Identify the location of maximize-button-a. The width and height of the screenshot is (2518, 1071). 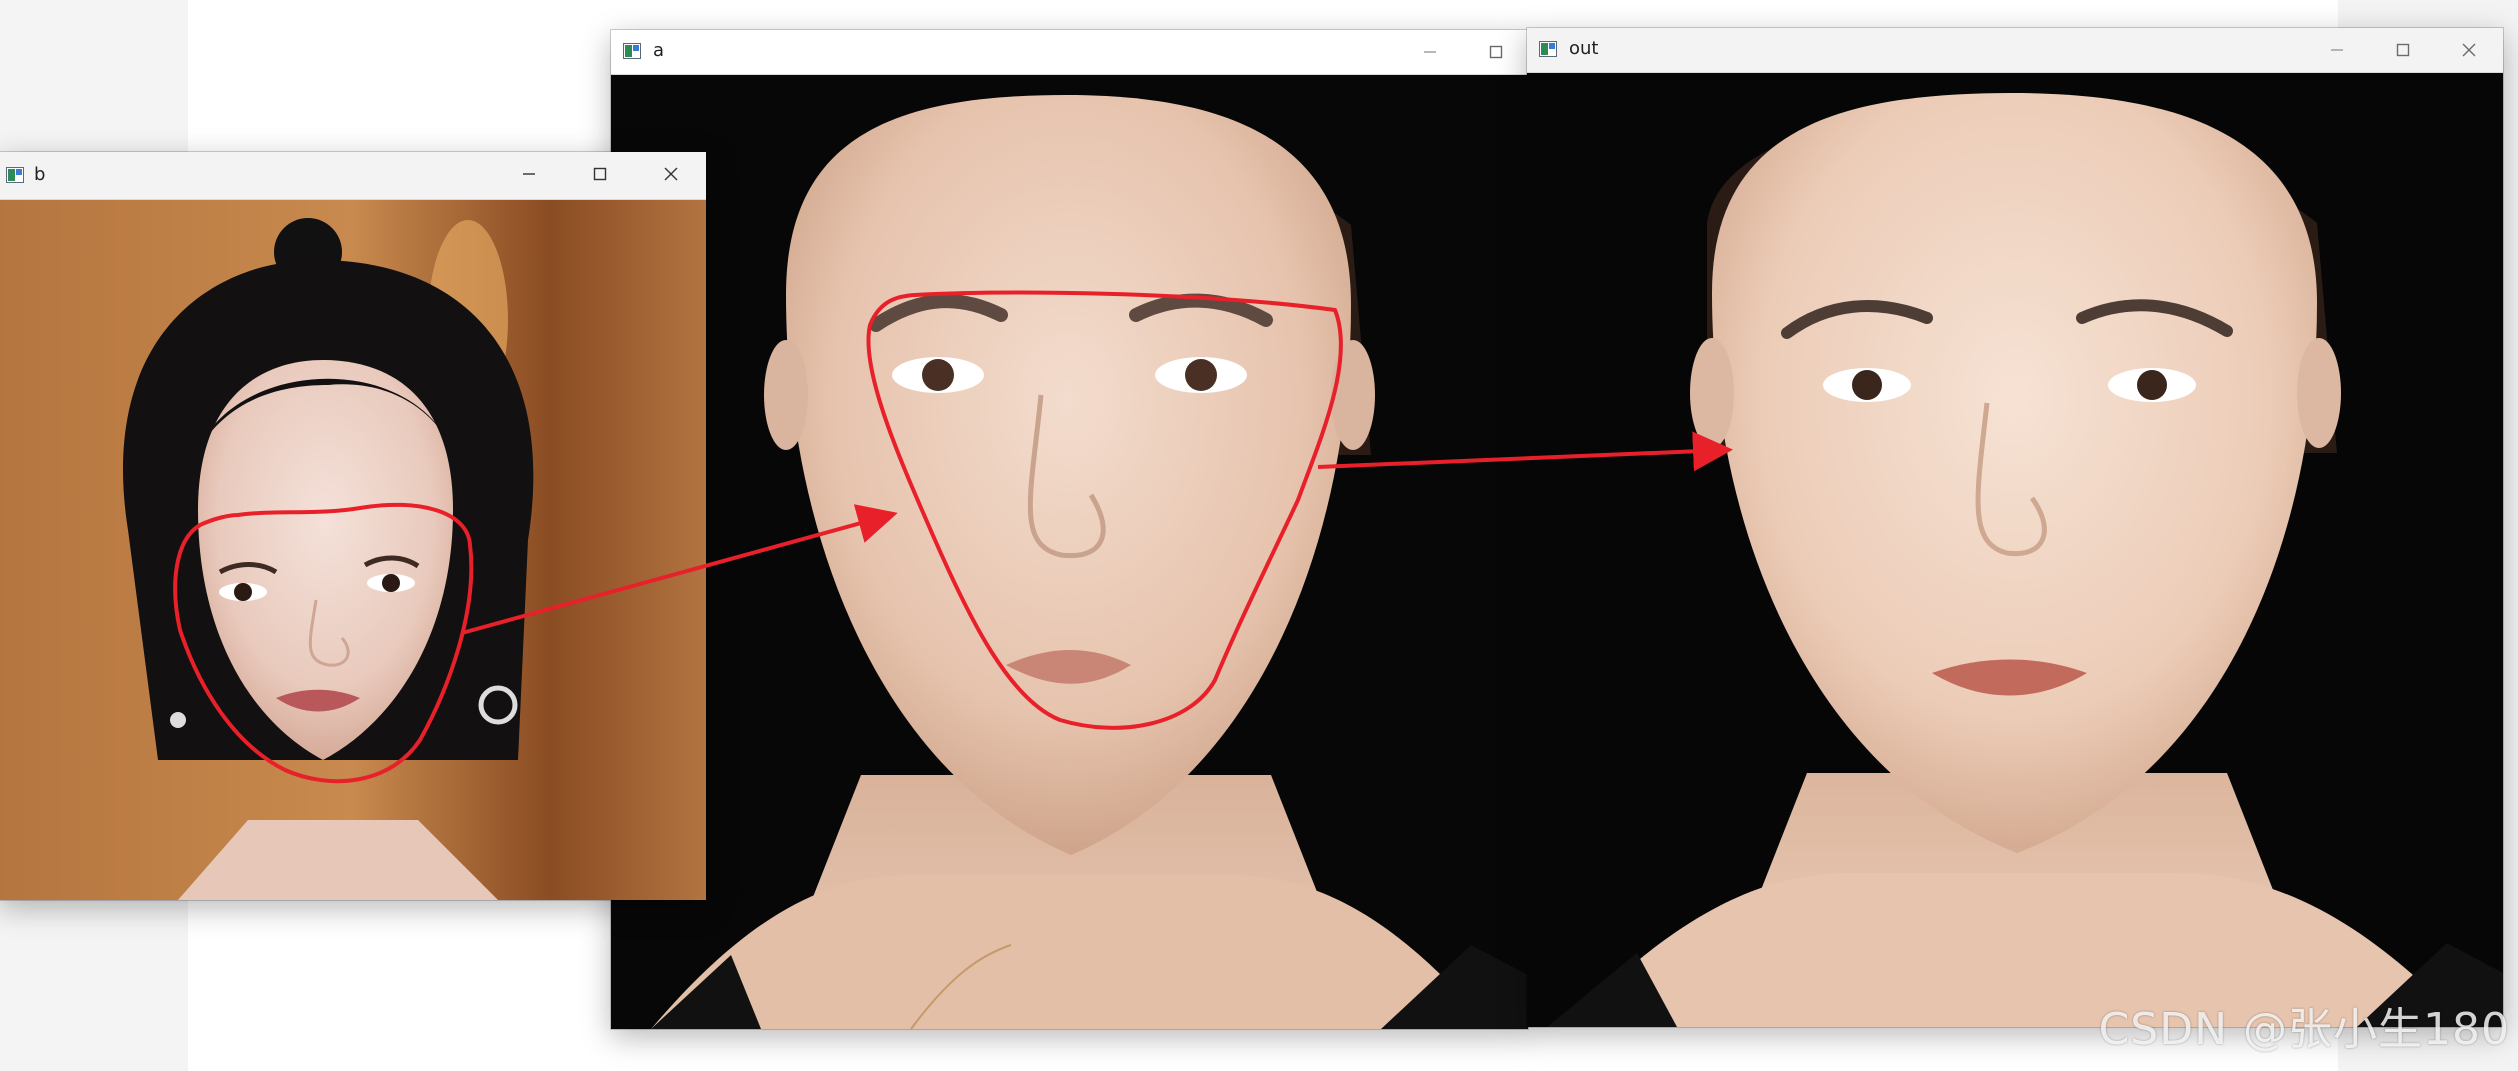
(1496, 52).